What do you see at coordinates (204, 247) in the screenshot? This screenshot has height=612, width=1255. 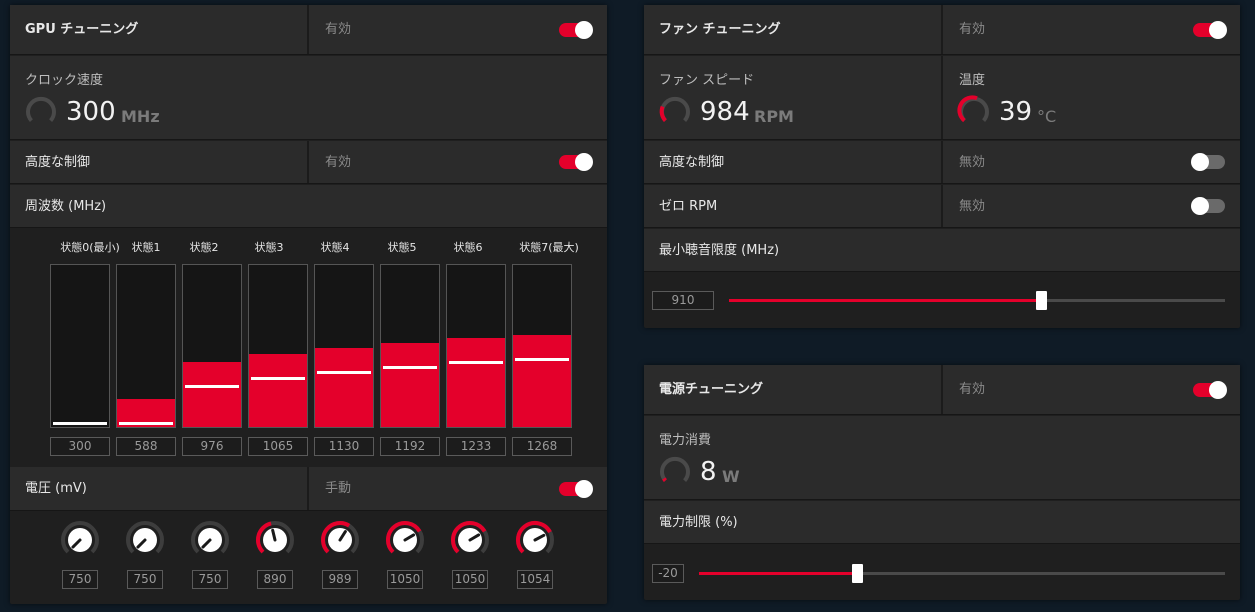 I see `state-label: 状態2` at bounding box center [204, 247].